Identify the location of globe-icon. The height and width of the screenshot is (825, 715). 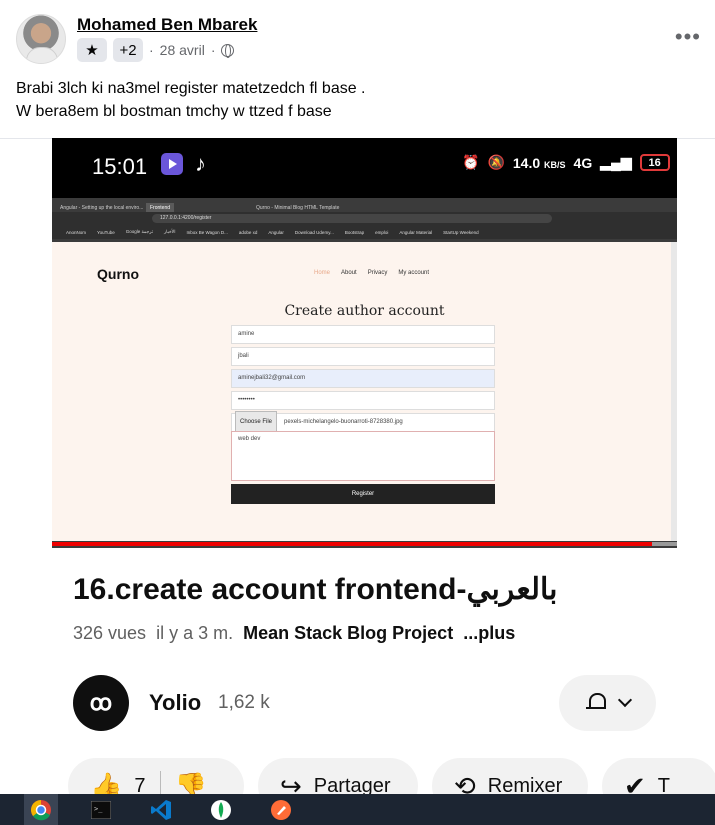
(228, 50).